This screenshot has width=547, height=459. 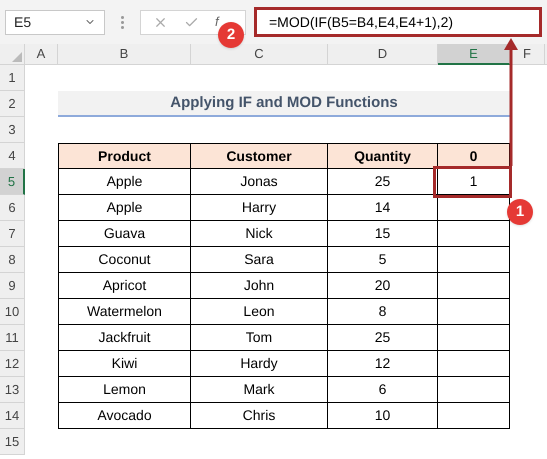 I want to click on column-heading: Product, so click(x=124, y=156).